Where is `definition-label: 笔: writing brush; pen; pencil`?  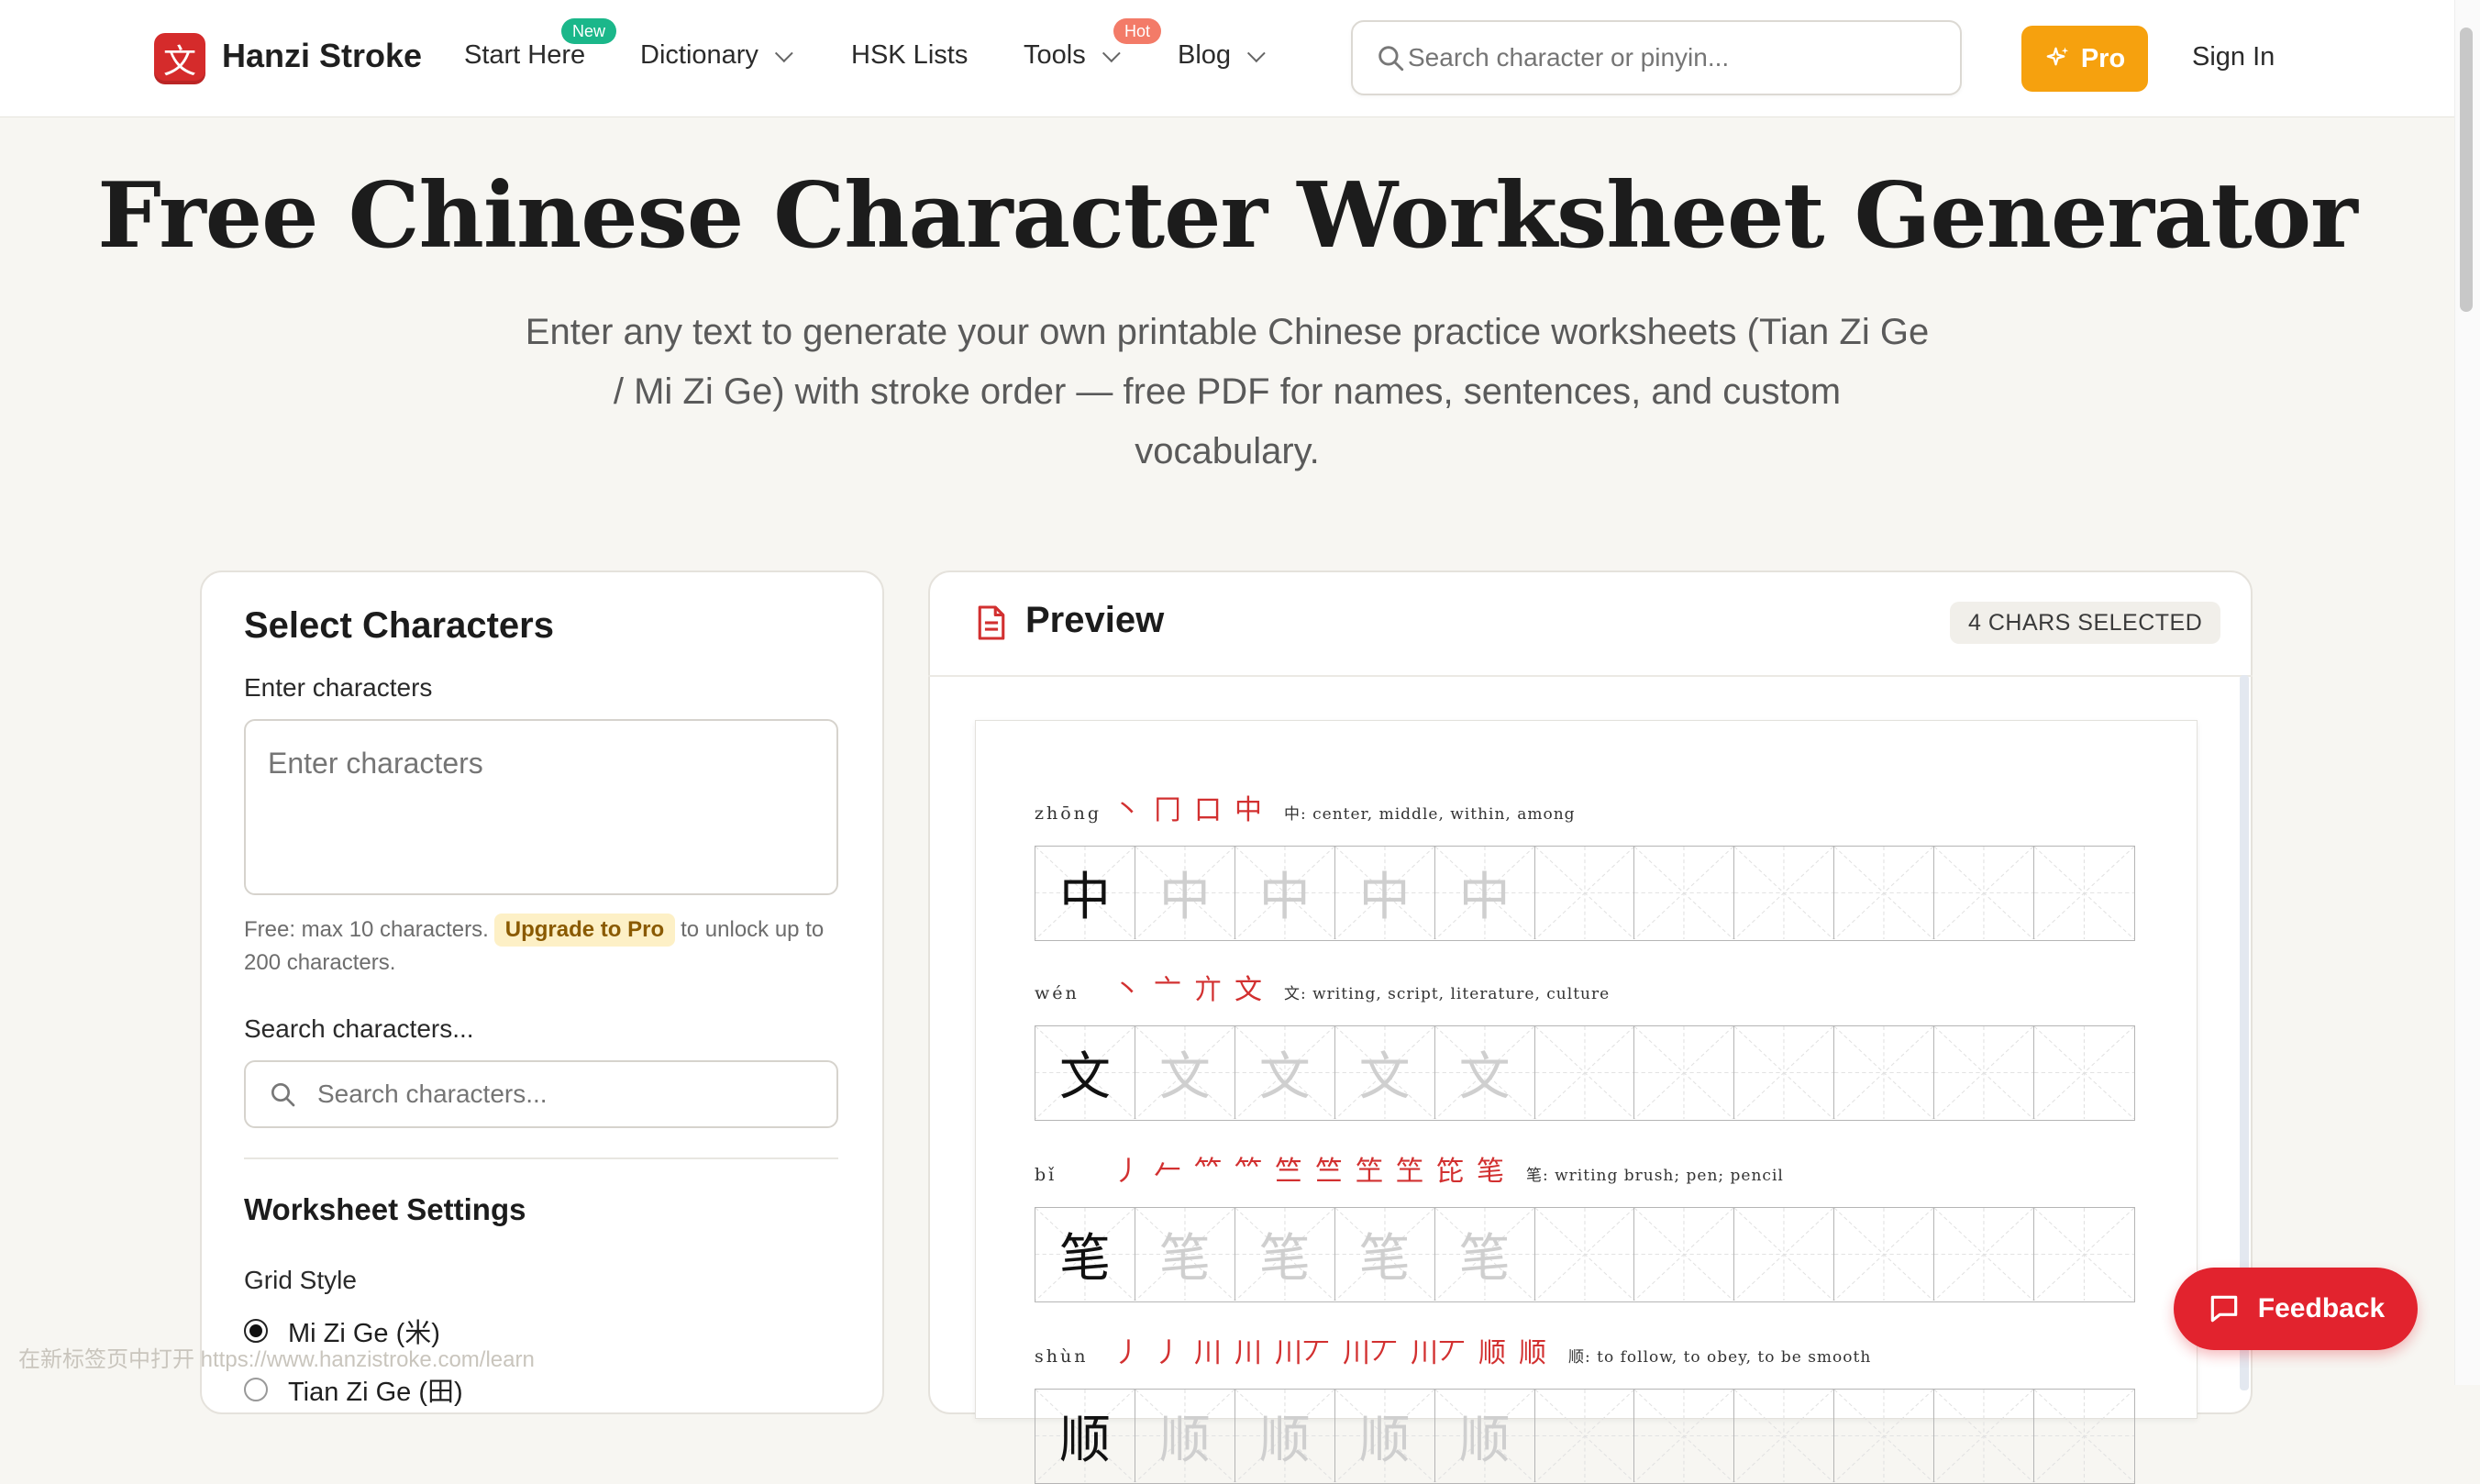
definition-label: 笔: writing brush; pen; pencil is located at coordinates (1655, 1176).